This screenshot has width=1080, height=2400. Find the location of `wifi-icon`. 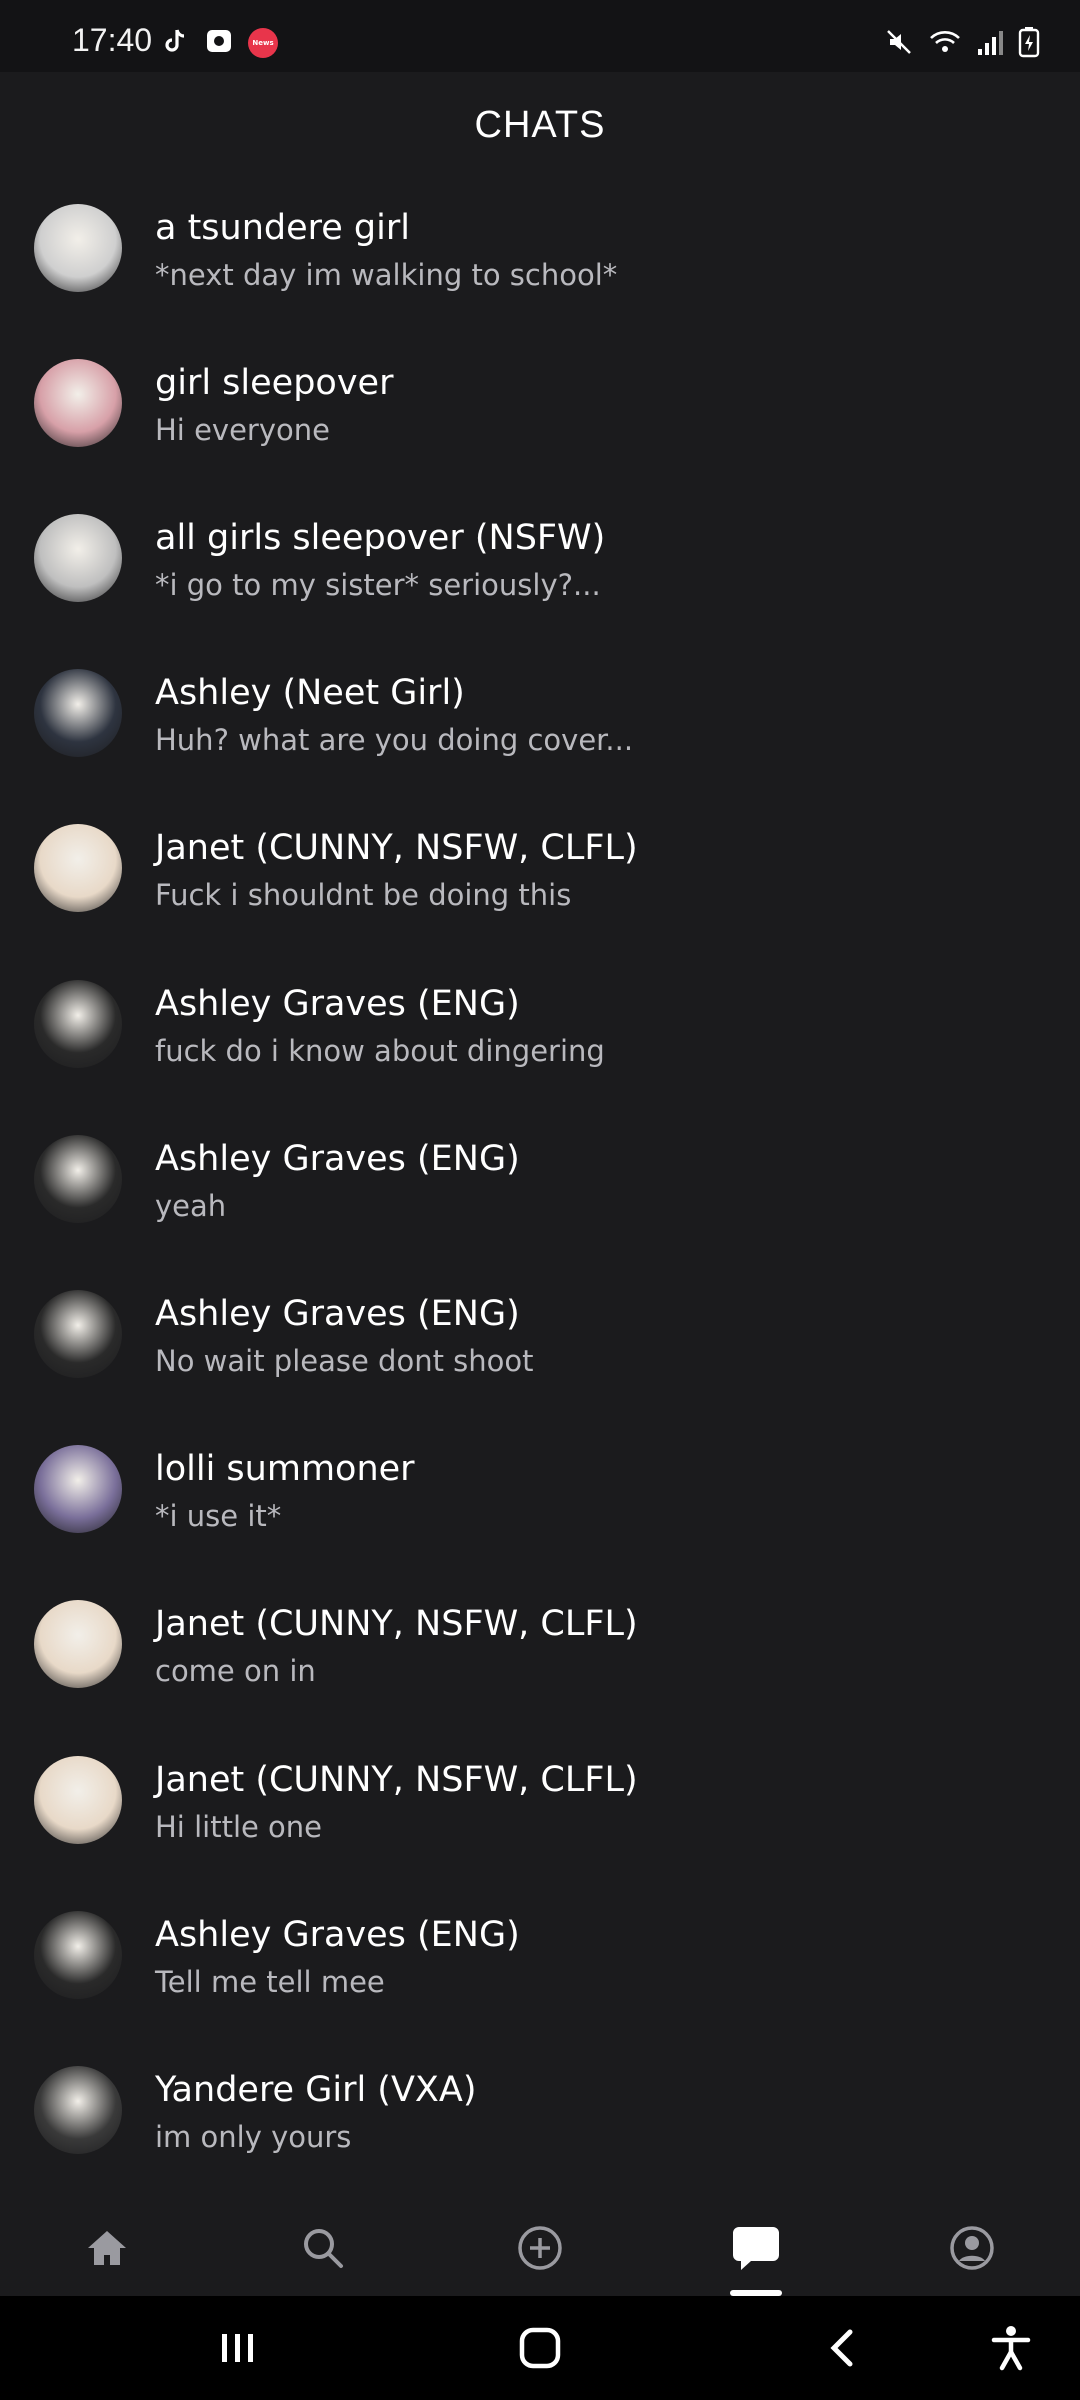

wifi-icon is located at coordinates (945, 44).